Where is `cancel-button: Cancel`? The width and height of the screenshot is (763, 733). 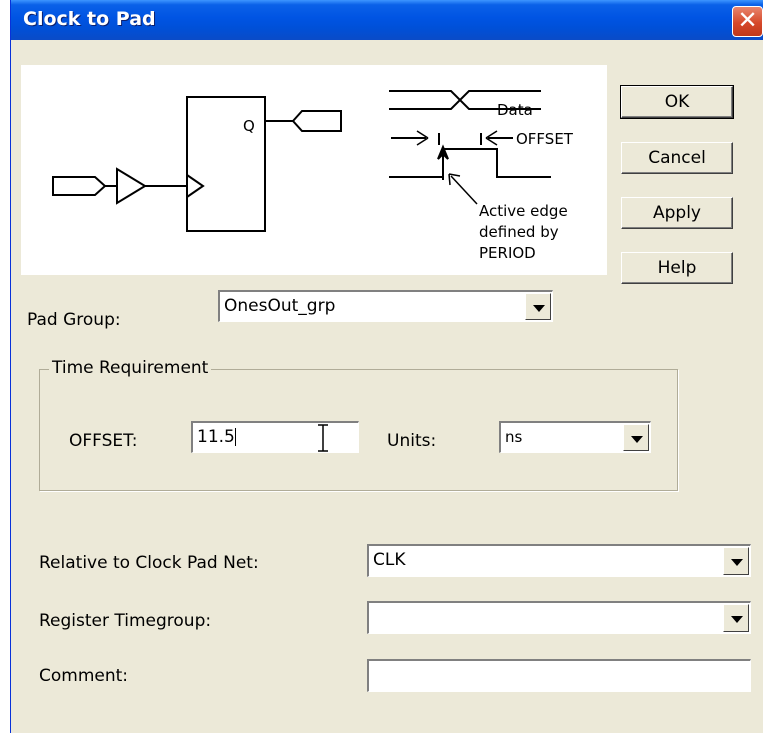 cancel-button: Cancel is located at coordinates (677, 158).